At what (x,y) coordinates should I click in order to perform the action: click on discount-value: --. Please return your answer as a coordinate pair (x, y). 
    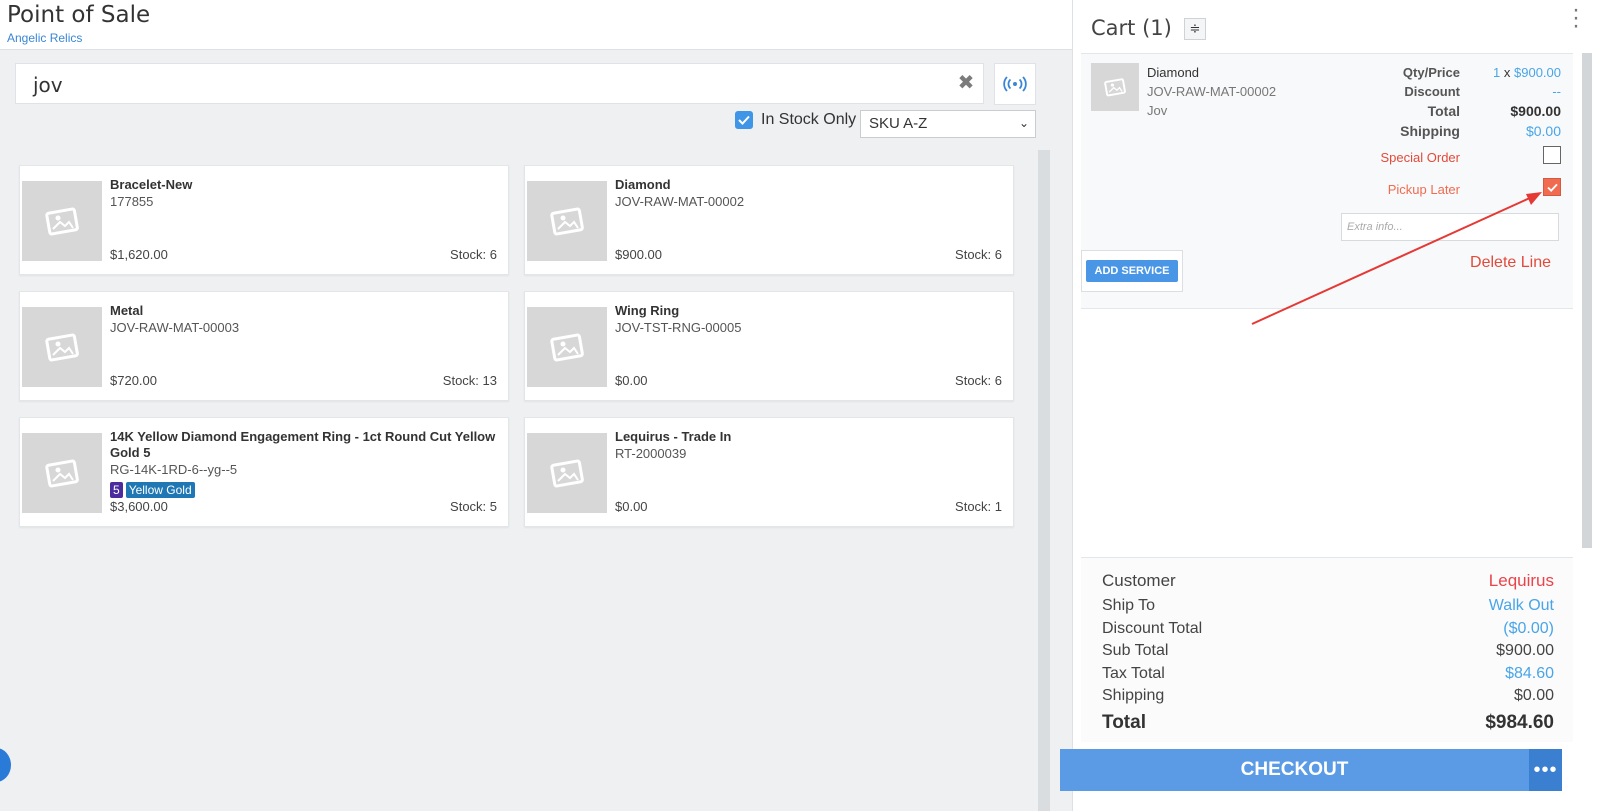
    Looking at the image, I should click on (1556, 91).